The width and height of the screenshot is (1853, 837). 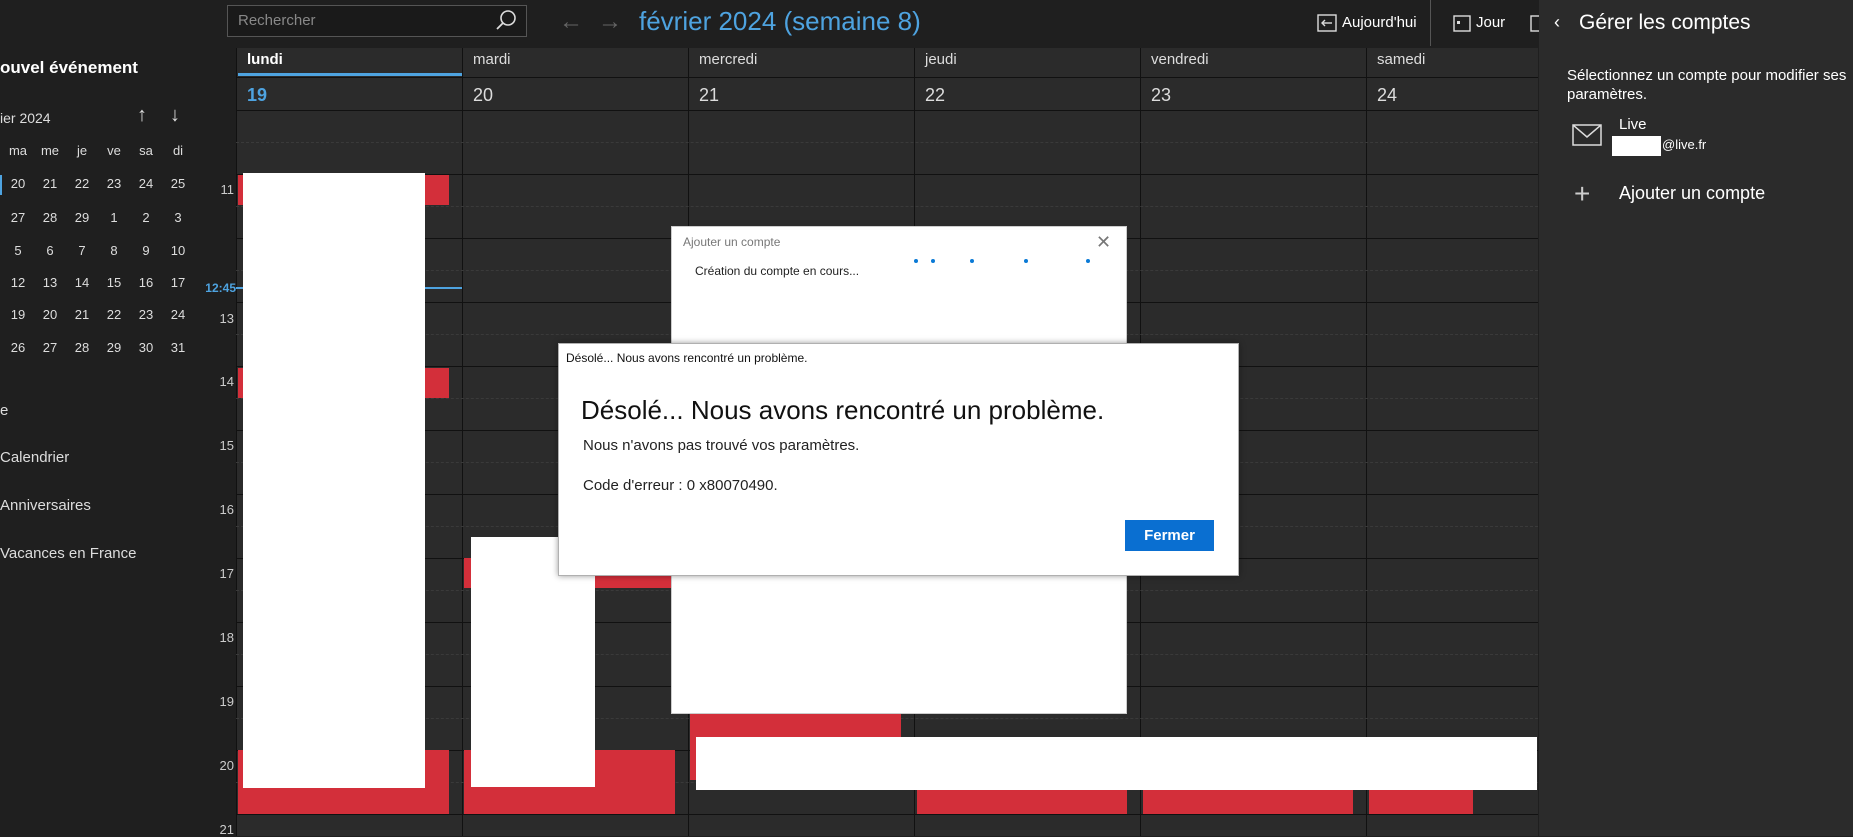 I want to click on mini-calendar-day: 16, so click(x=146, y=282).